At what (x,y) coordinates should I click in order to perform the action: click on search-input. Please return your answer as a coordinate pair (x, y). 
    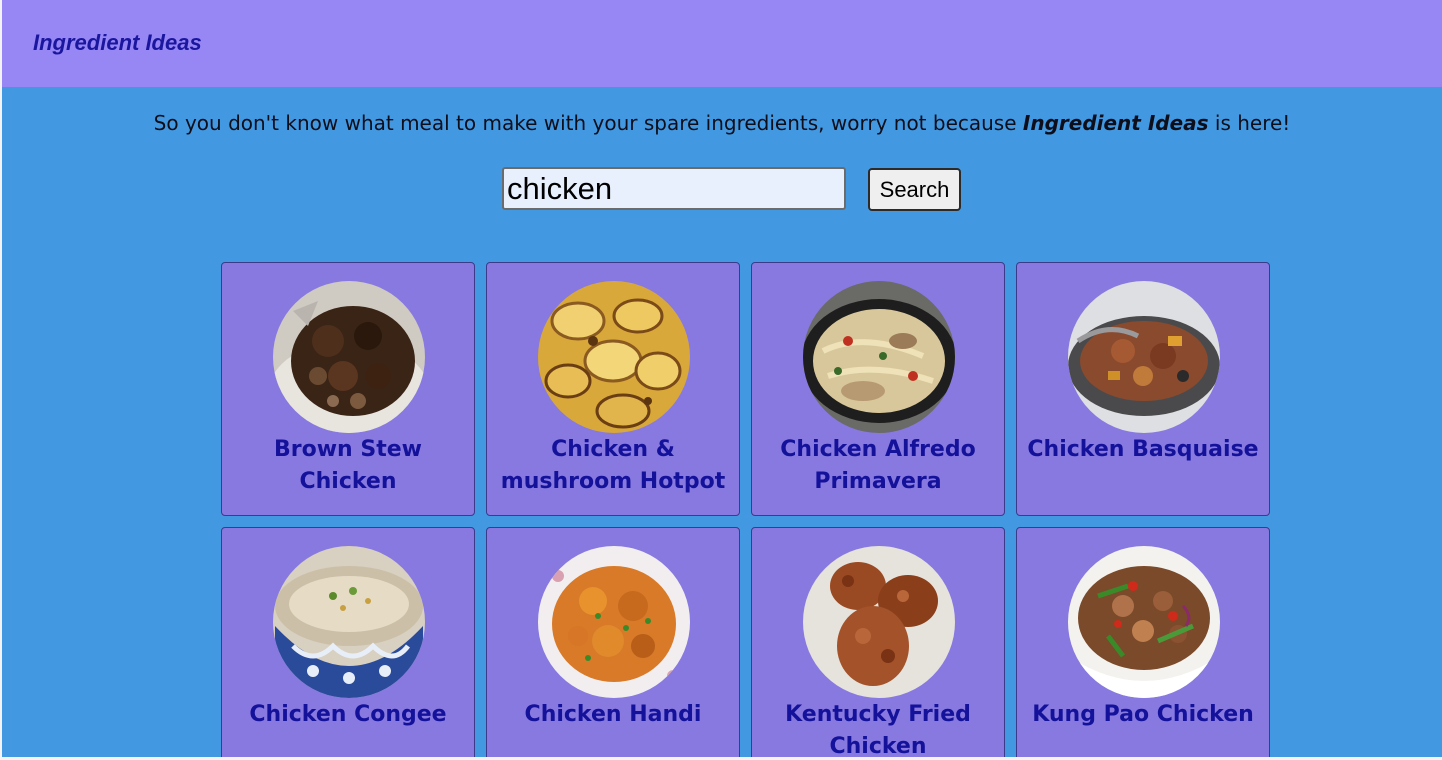
    Looking at the image, I should click on (674, 188).